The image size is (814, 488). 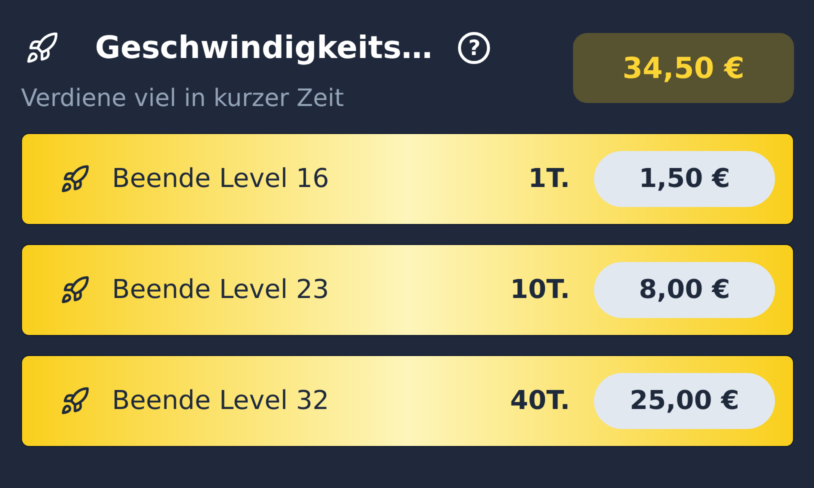 I want to click on task-duration: 10T., so click(x=540, y=290).